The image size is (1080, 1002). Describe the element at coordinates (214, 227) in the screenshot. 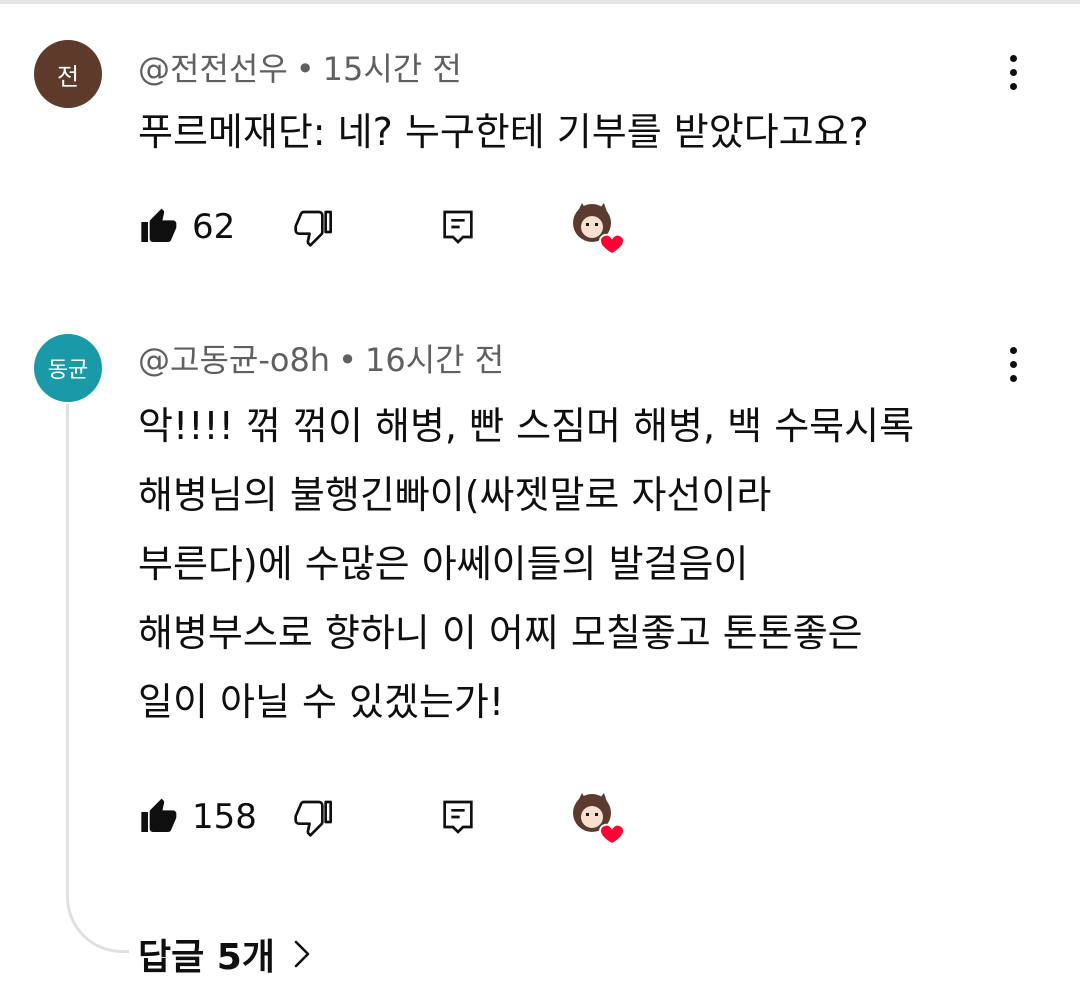

I see `like-count: 62` at that location.